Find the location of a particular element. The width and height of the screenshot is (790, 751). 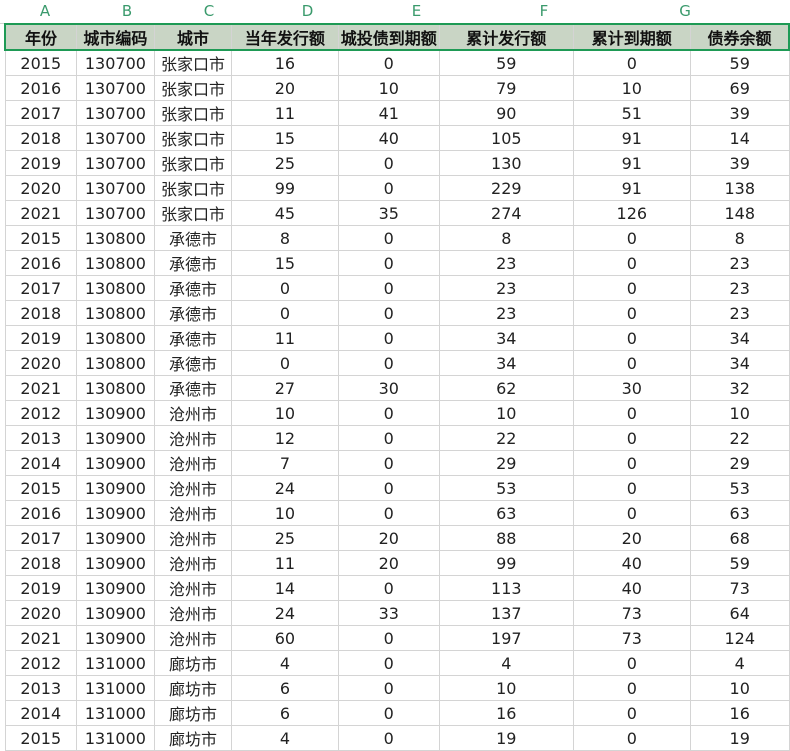

table-cell: 90 is located at coordinates (506, 113).